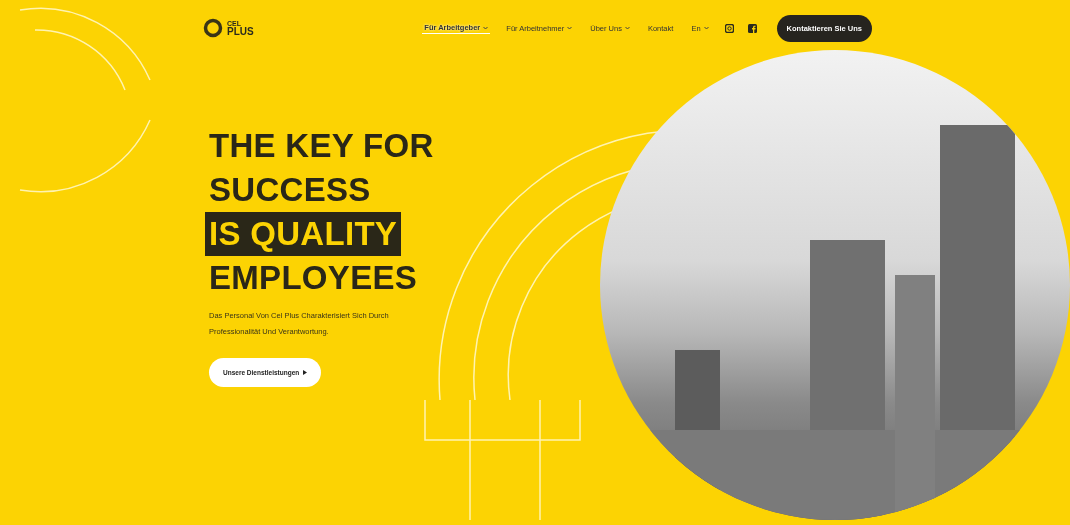  I want to click on facebook-icon, so click(752, 28).